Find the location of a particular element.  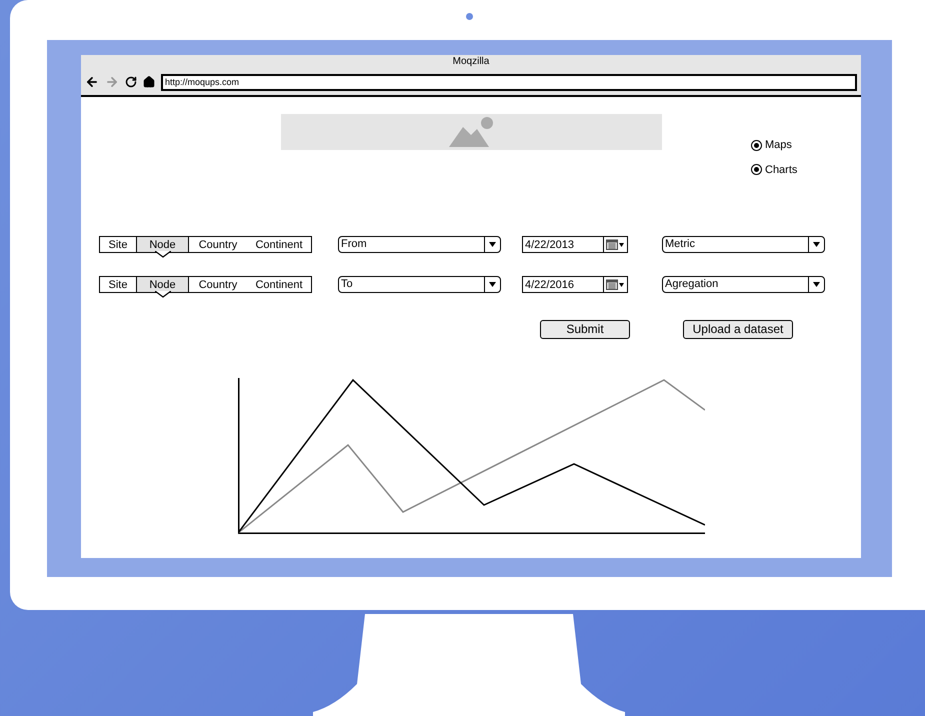

window-title: Moqzilla is located at coordinates (471, 62).